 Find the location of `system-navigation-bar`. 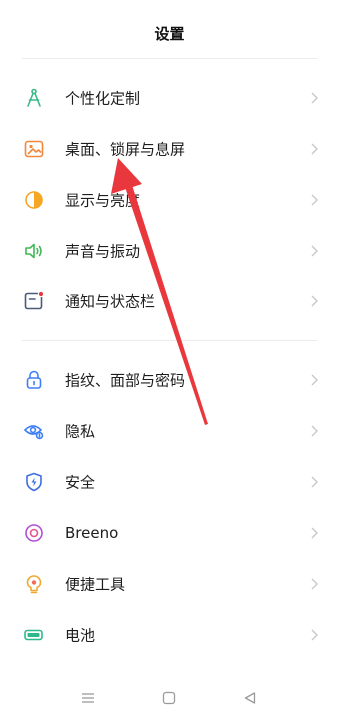

system-navigation-bar is located at coordinates (169, 698).